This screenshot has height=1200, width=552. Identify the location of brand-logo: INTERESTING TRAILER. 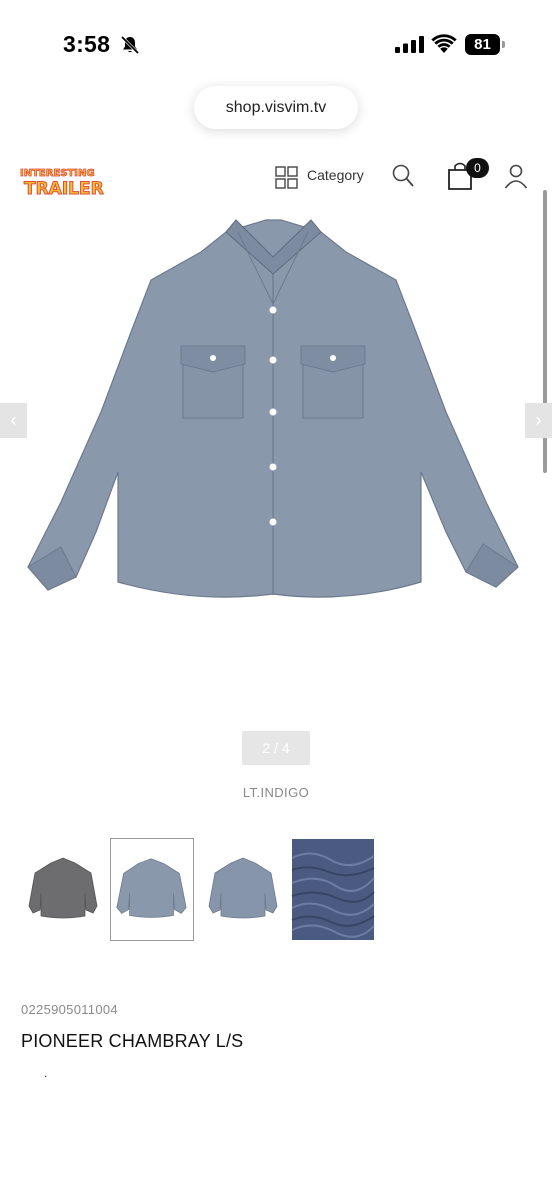
(62, 180).